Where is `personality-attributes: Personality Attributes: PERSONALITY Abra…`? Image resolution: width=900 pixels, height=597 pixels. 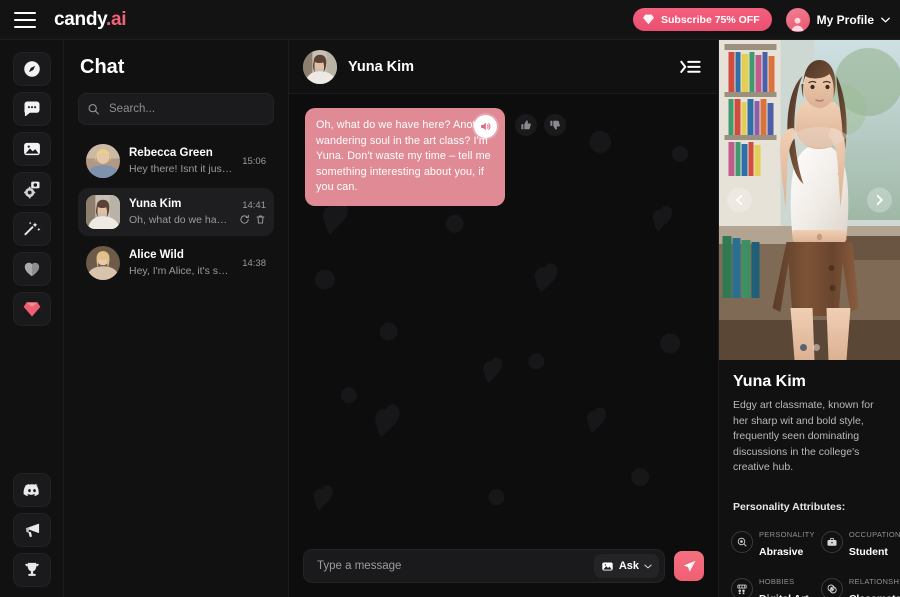
personality-attributes: Personality Attributes: PERSONALITY Abra… is located at coordinates (809, 543).